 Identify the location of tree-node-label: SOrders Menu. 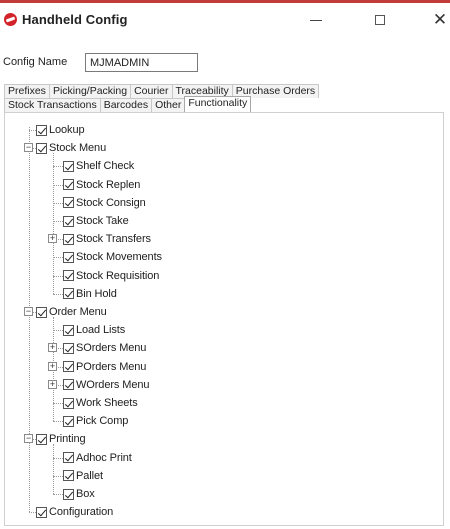
(111, 348).